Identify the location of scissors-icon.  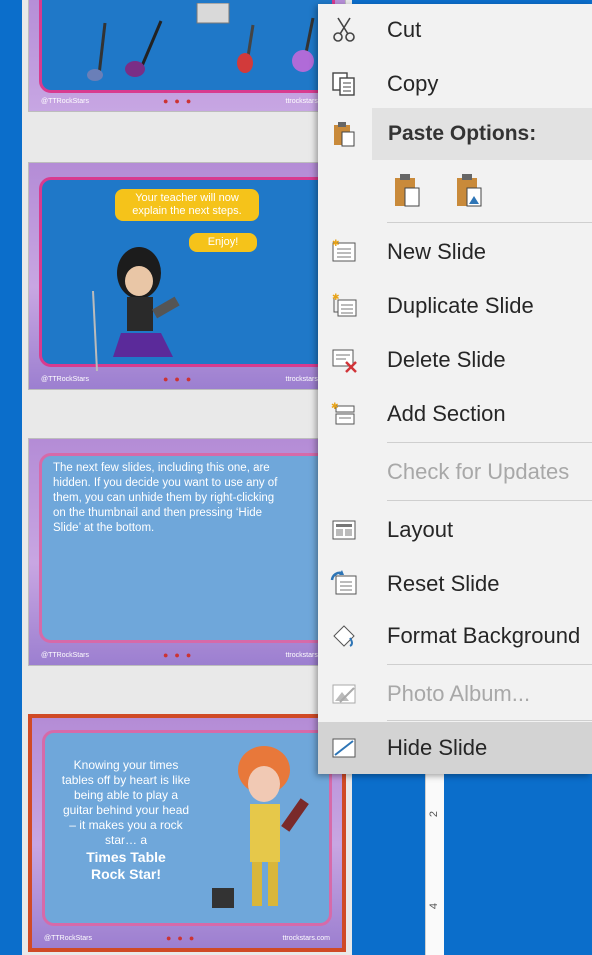
(344, 29).